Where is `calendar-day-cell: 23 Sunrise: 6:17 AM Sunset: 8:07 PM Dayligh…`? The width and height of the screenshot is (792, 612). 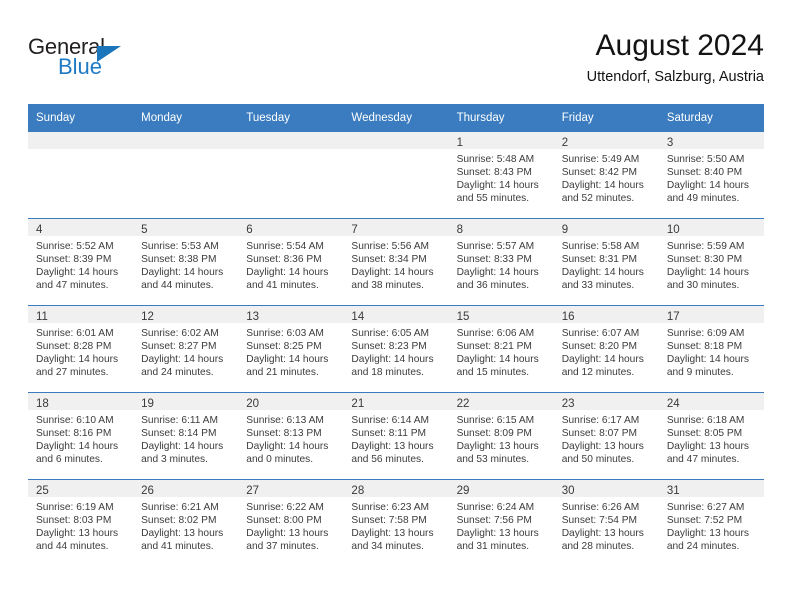 calendar-day-cell: 23 Sunrise: 6:17 AM Sunset: 8:07 PM Dayligh… is located at coordinates (606, 436).